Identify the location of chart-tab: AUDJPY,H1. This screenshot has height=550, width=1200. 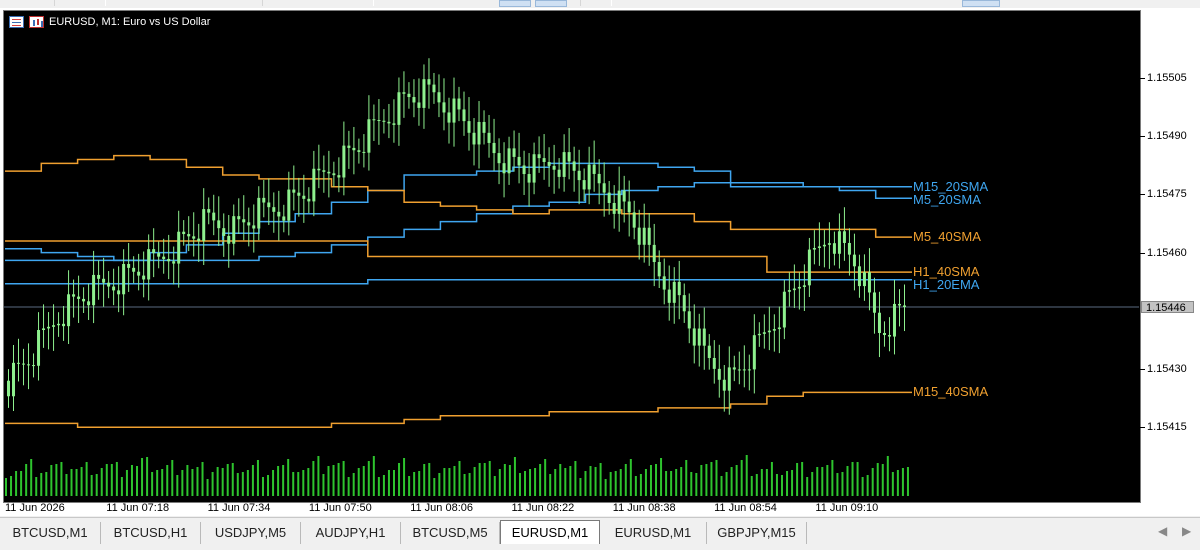
(351, 533).